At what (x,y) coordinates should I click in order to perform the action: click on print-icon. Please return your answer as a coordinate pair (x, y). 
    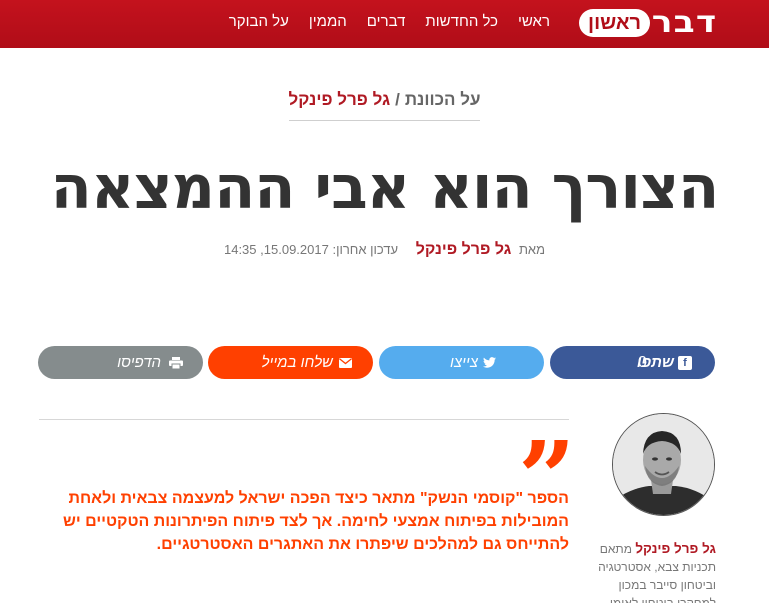
    Looking at the image, I should click on (176, 363).